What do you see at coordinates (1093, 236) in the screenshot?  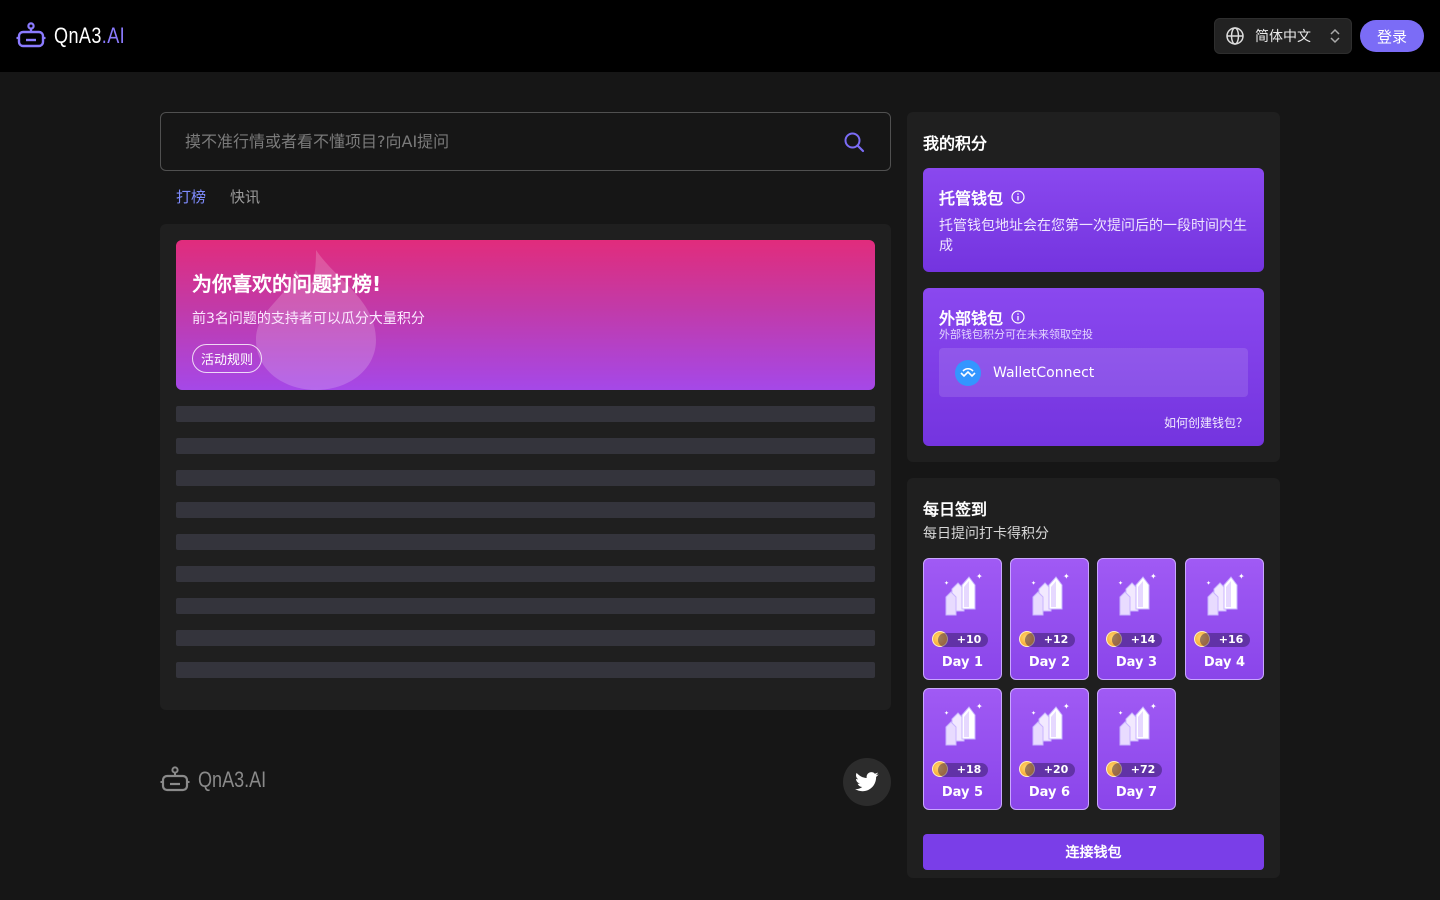 I see `custody-wallet-desc: 托管钱包地址会在您第一次提问后的一段时间内生成` at bounding box center [1093, 236].